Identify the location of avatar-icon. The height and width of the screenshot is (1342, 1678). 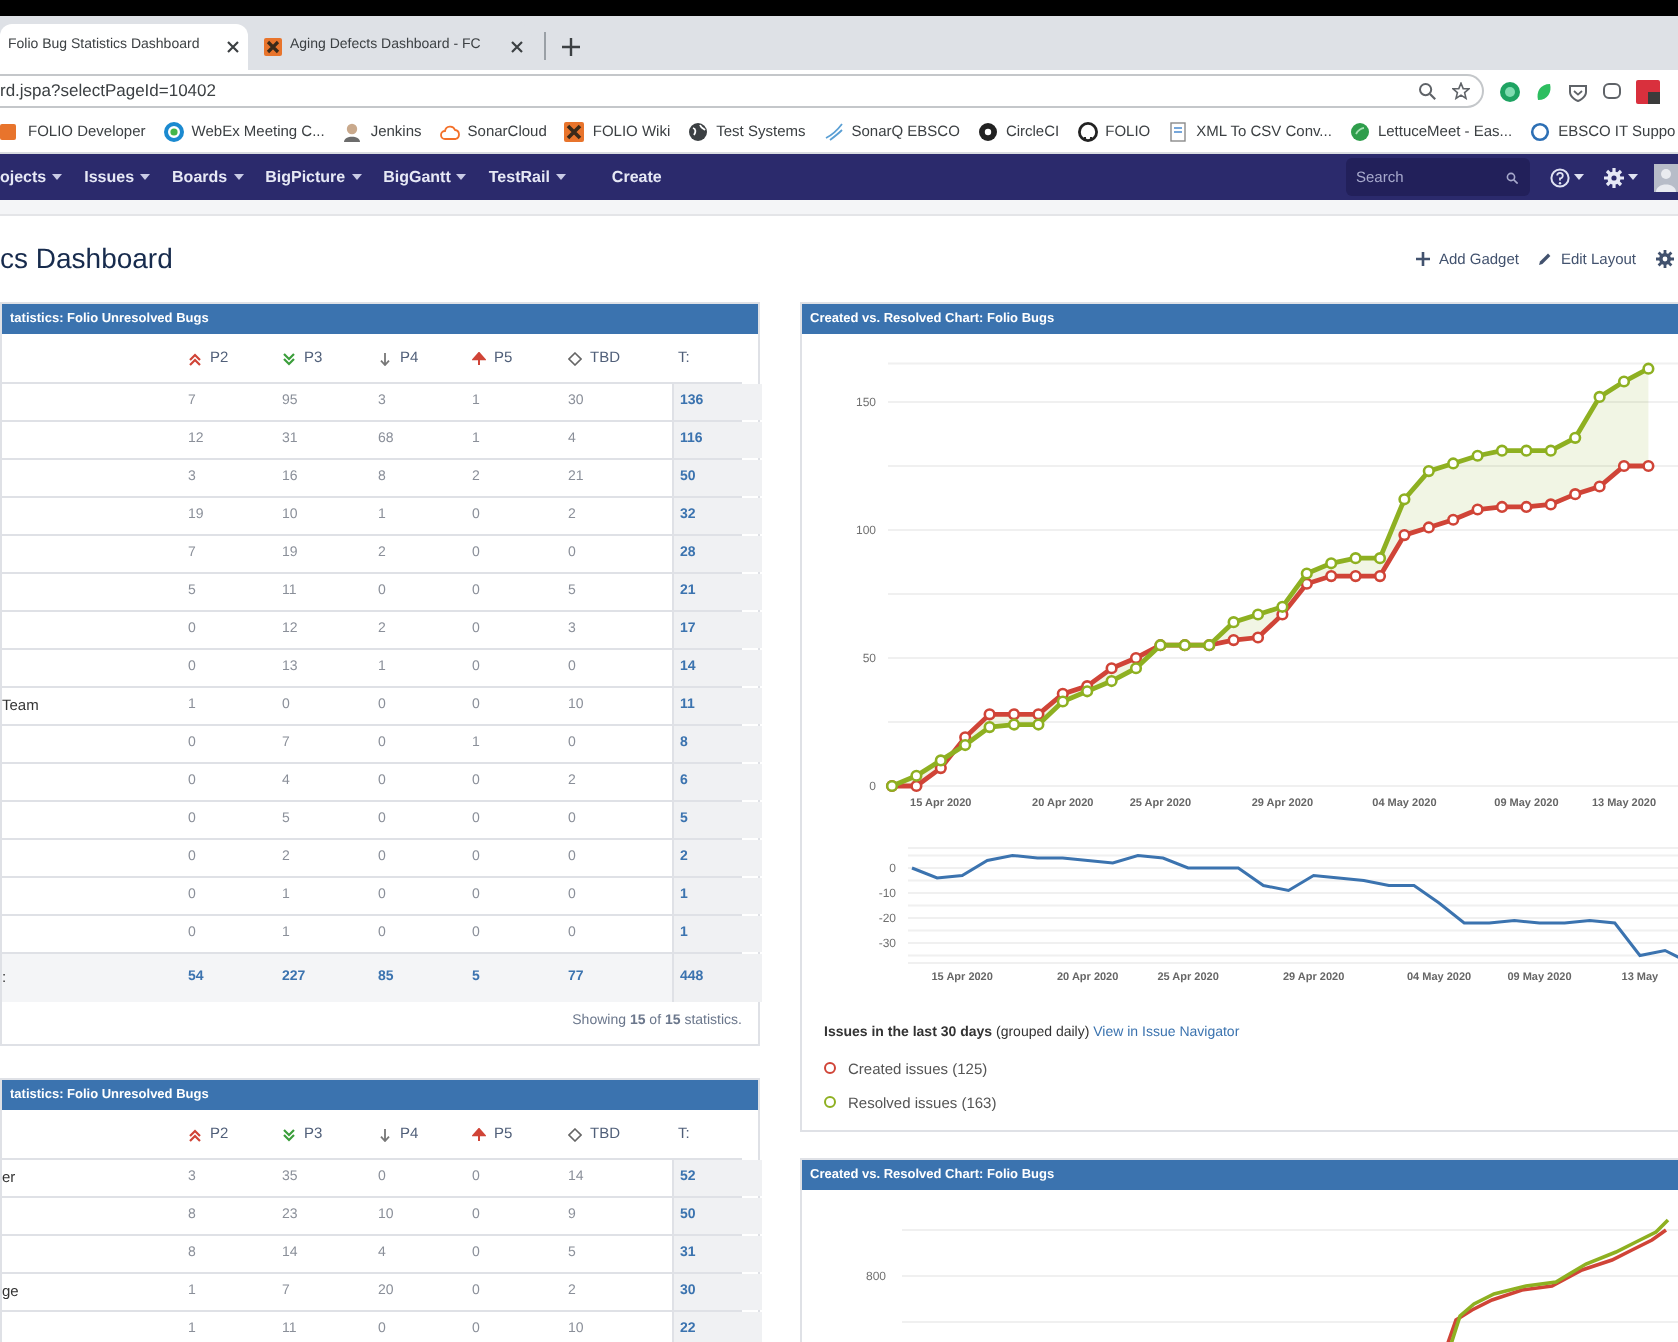
(1666, 177).